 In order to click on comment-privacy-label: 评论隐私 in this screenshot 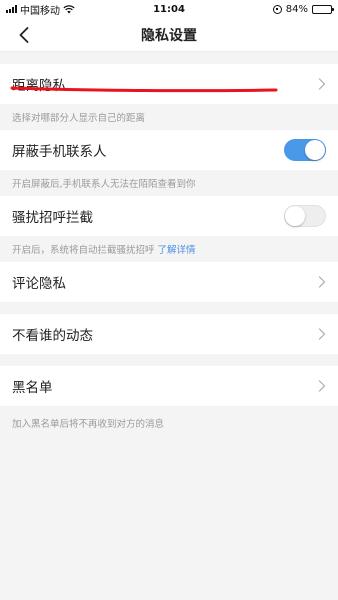, I will do `click(39, 284)`.